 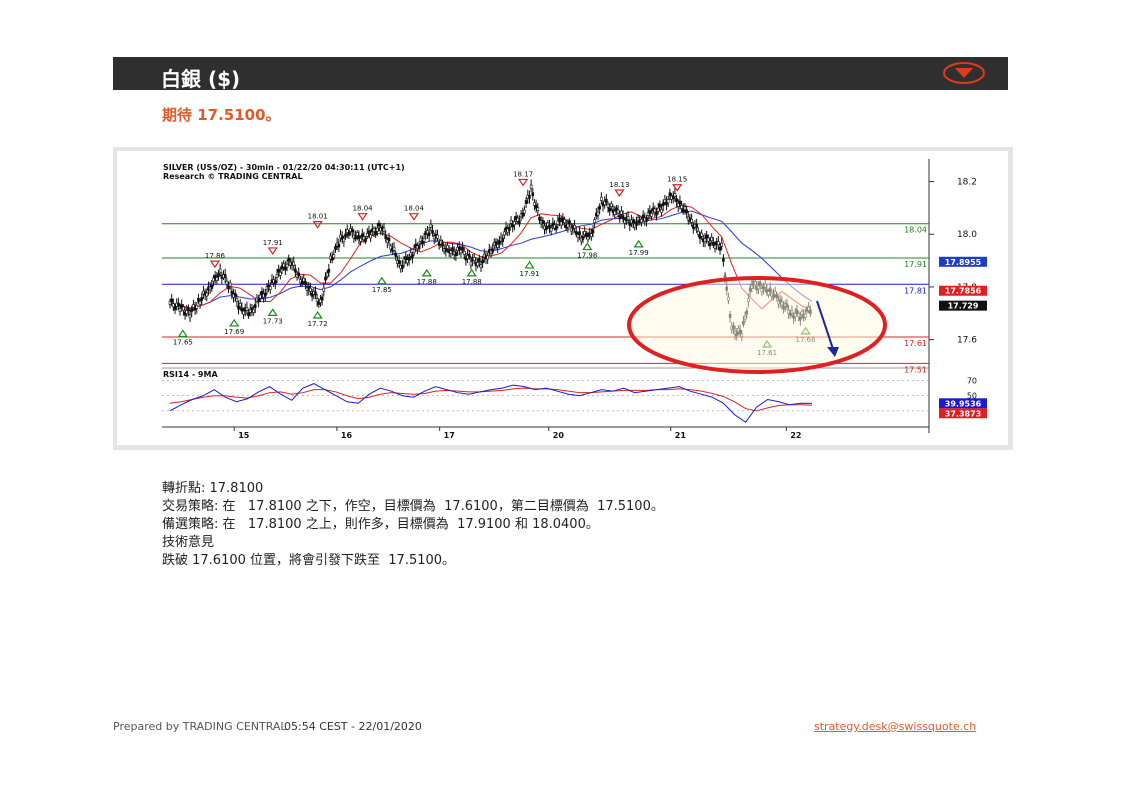 What do you see at coordinates (234, 332) in the screenshot?
I see `swing-low-label: 17.69` at bounding box center [234, 332].